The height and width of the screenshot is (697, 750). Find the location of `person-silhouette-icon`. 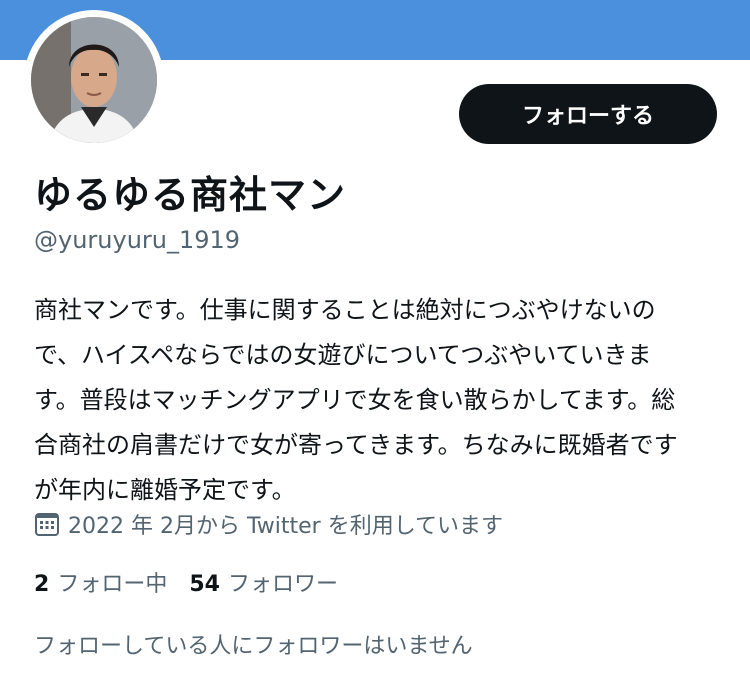

person-silhouette-icon is located at coordinates (94, 80).